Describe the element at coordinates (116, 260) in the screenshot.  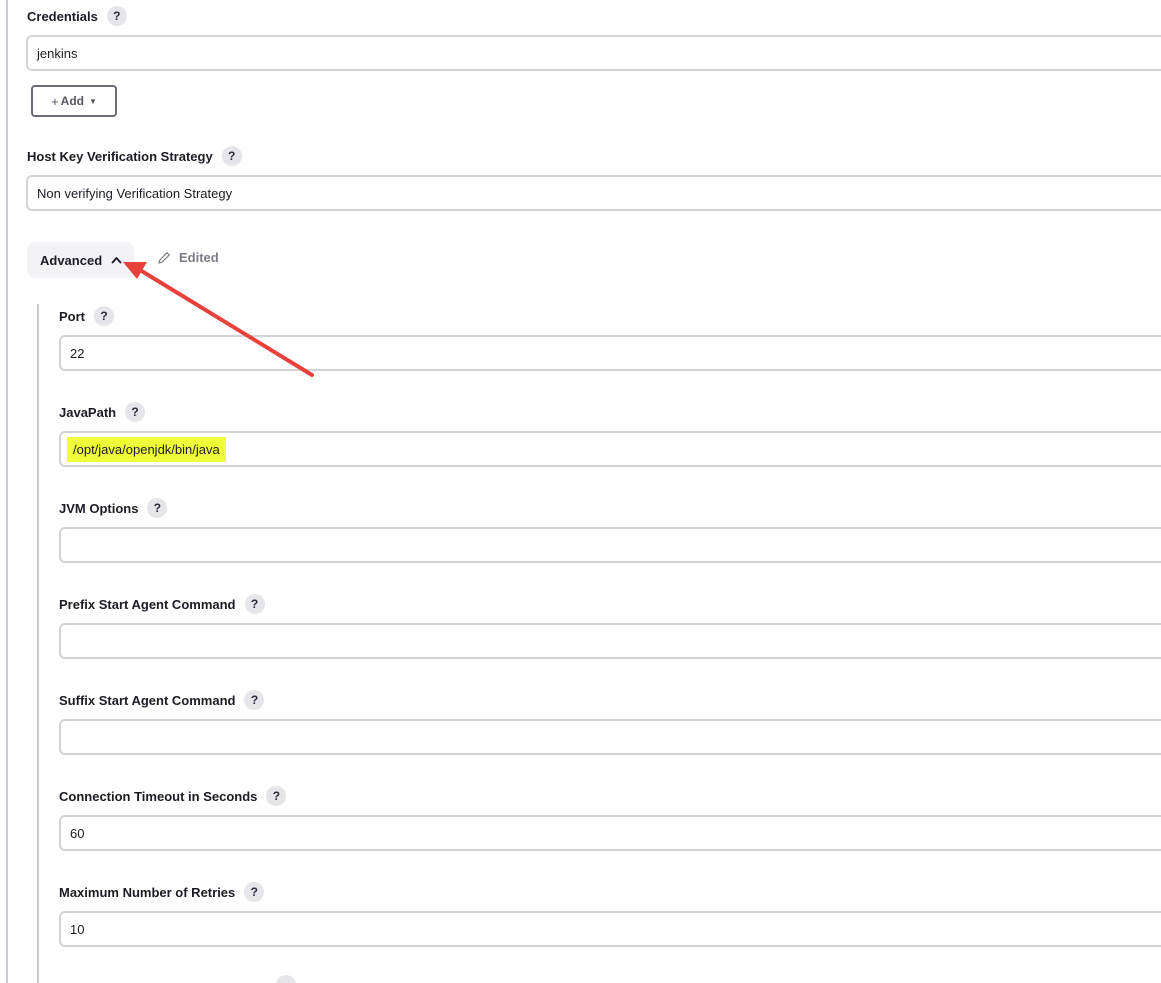
I see `chevron-up-icon` at that location.